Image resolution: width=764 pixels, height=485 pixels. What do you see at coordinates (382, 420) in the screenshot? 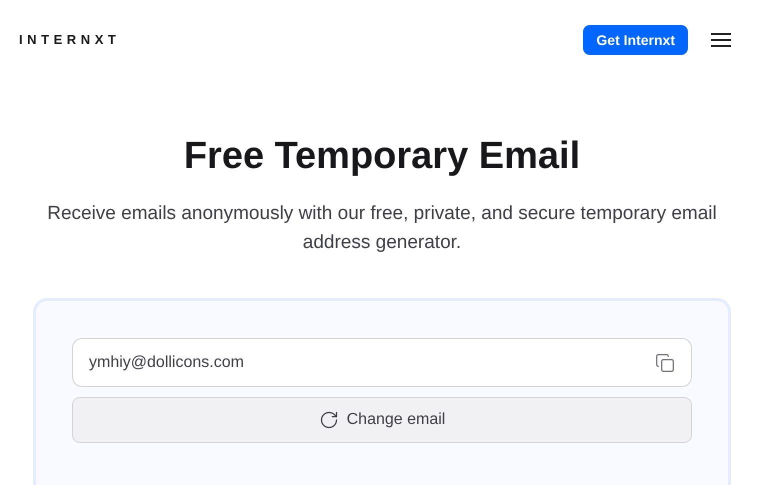
I see `change-email-button: Change email` at bounding box center [382, 420].